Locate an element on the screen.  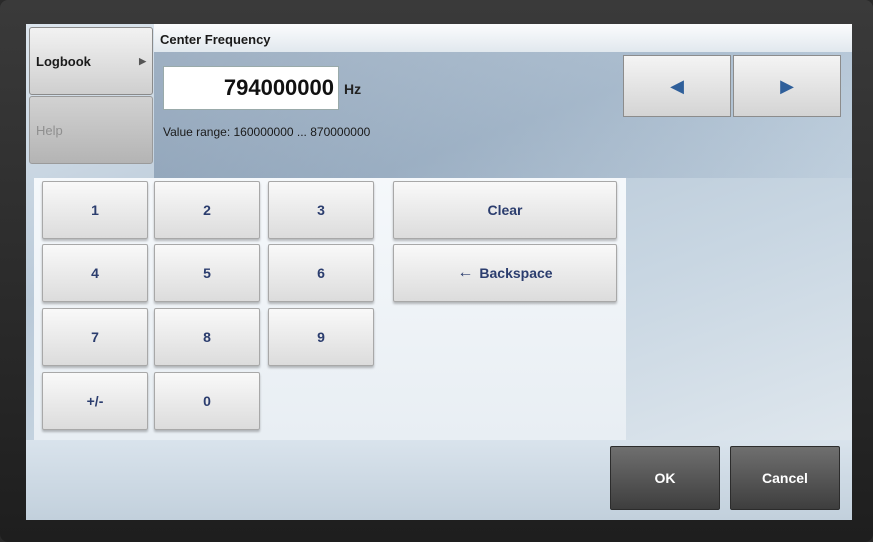
key-2: 2 is located at coordinates (207, 210).